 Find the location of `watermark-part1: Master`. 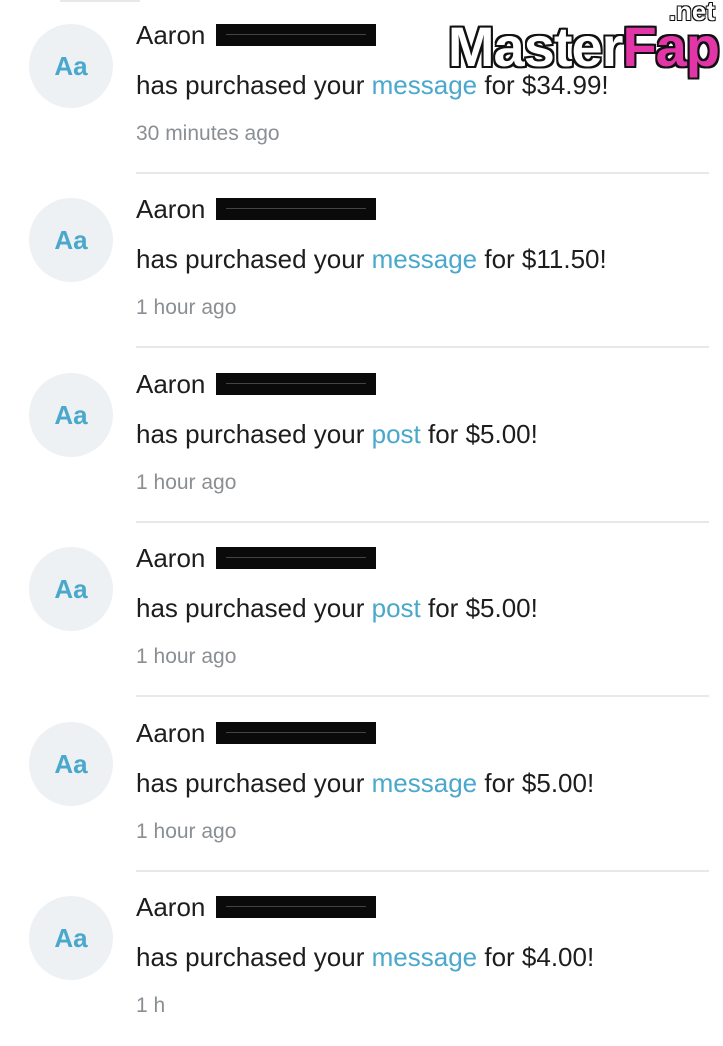

watermark-part1: Master is located at coordinates (535, 46).